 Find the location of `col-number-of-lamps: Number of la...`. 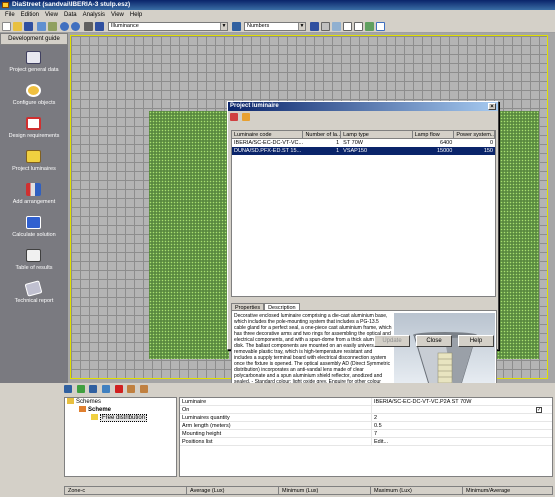

col-number-of-lamps: Number of la... is located at coordinates (322, 135).